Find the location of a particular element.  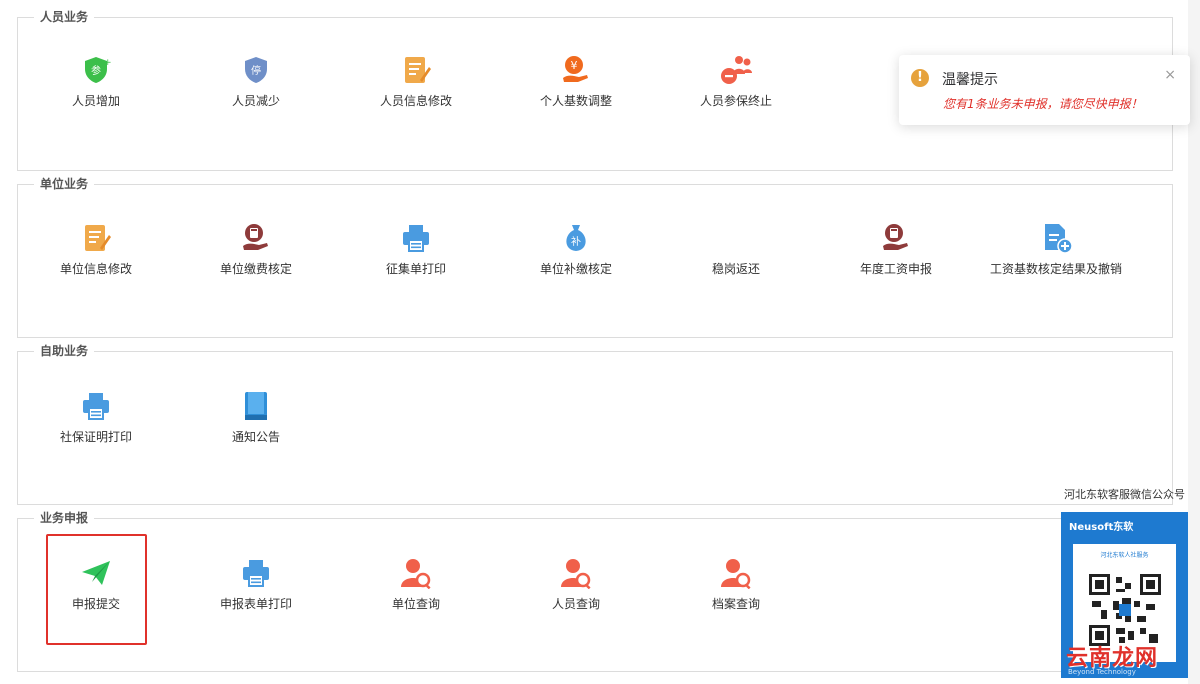

tile-person-query: 人员查询 is located at coordinates (576, 592).